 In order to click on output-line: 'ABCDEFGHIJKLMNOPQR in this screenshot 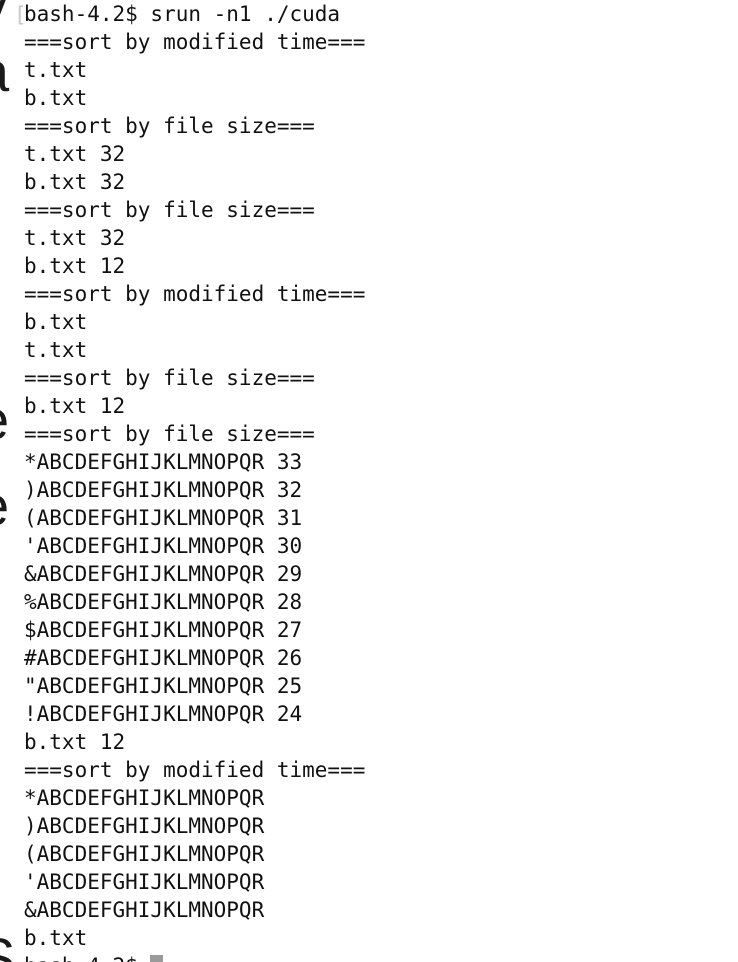, I will do `click(144, 882)`.